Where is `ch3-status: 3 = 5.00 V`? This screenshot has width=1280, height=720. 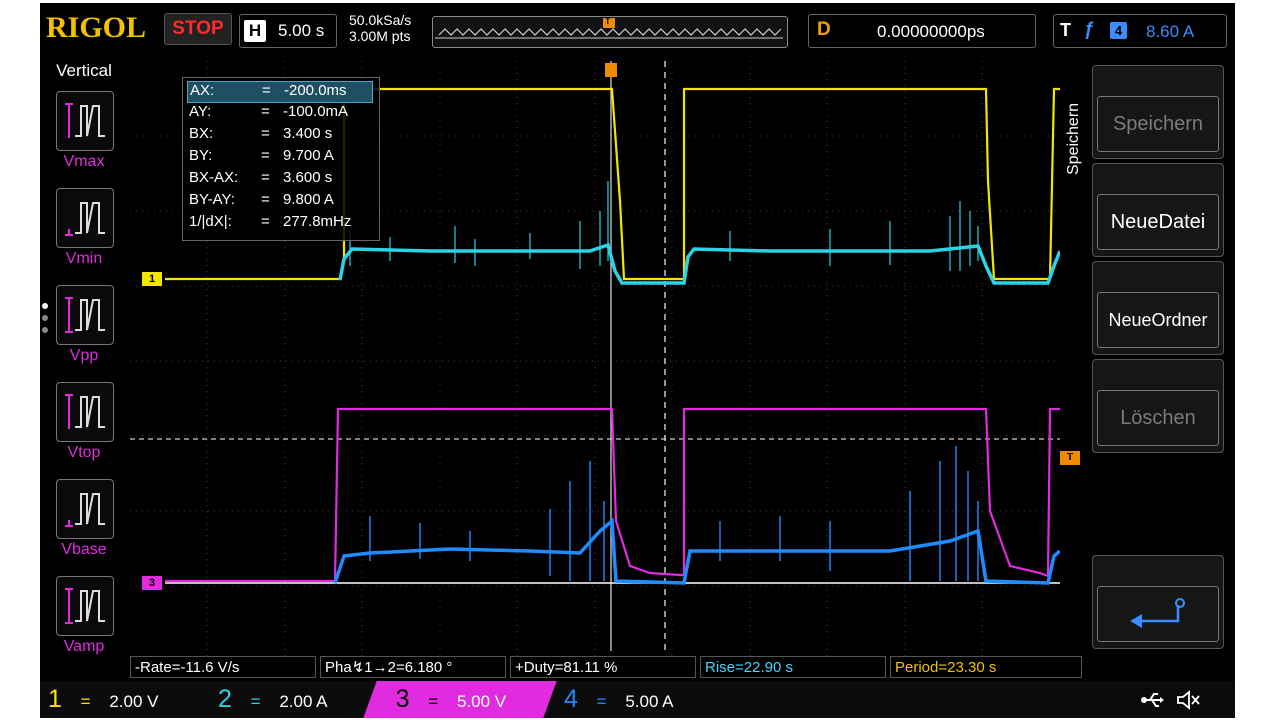
ch3-status: 3 = 5.00 V is located at coordinates (460, 699).